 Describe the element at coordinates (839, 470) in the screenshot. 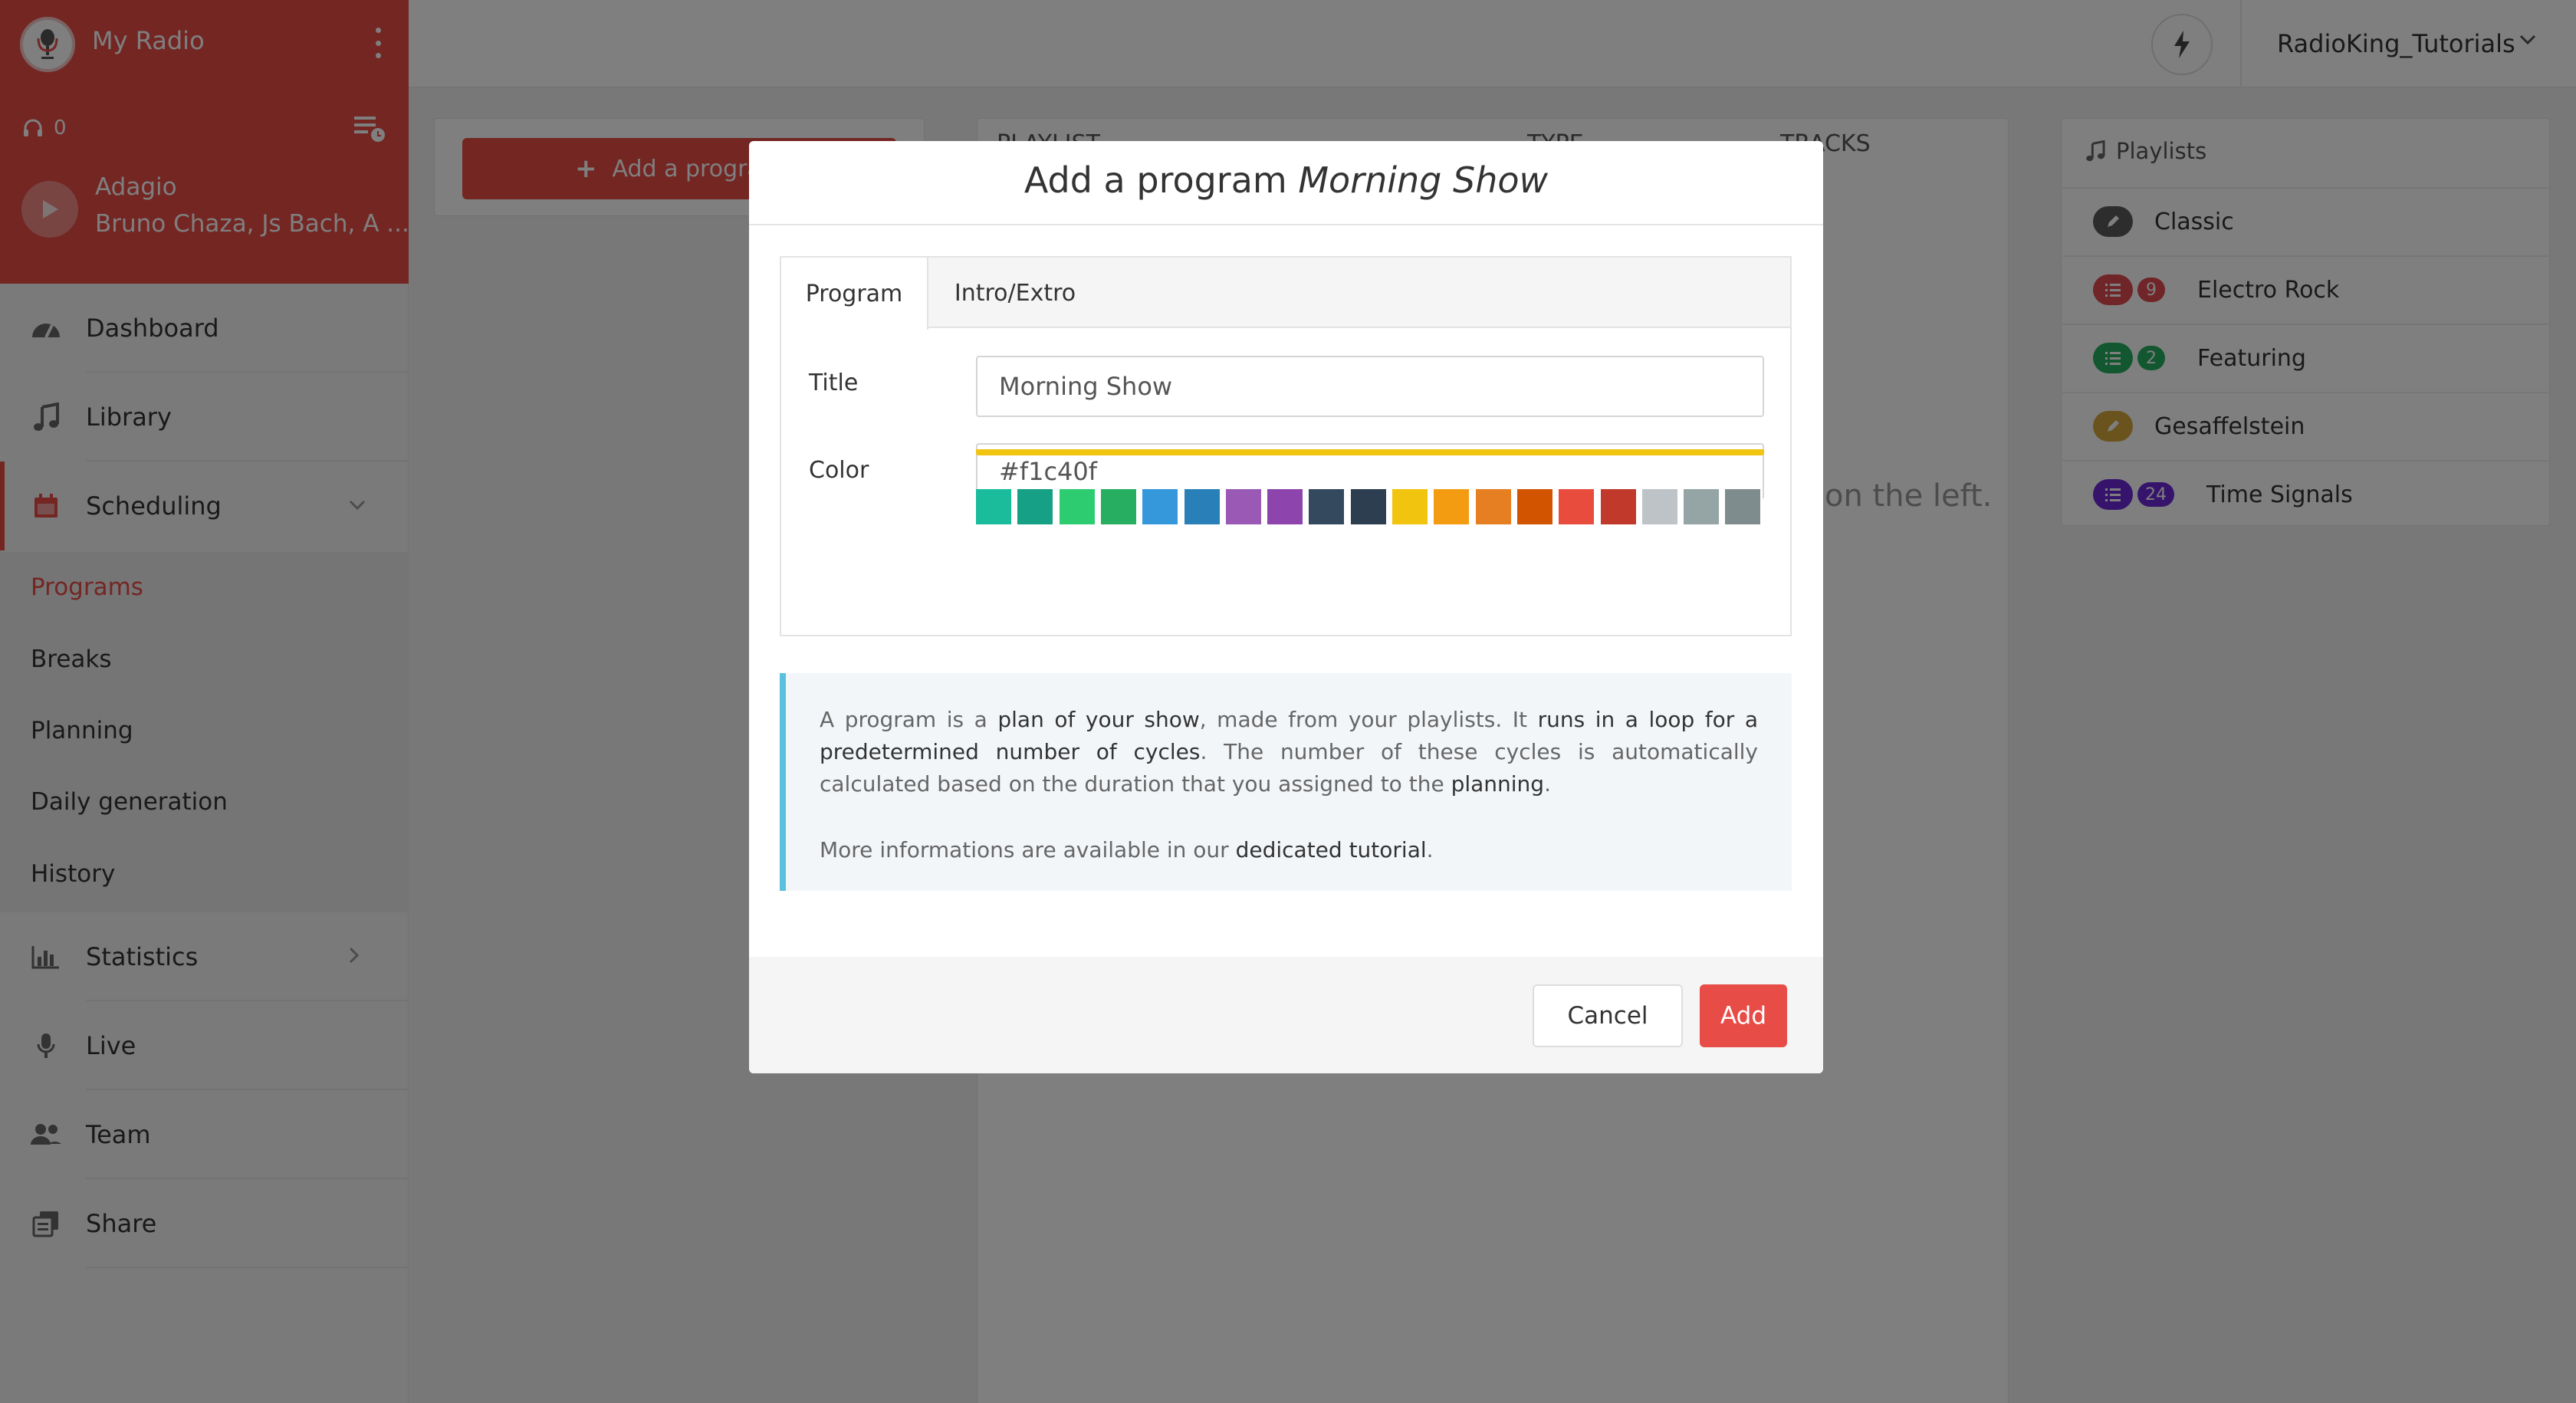

I see `color-label: Color` at that location.